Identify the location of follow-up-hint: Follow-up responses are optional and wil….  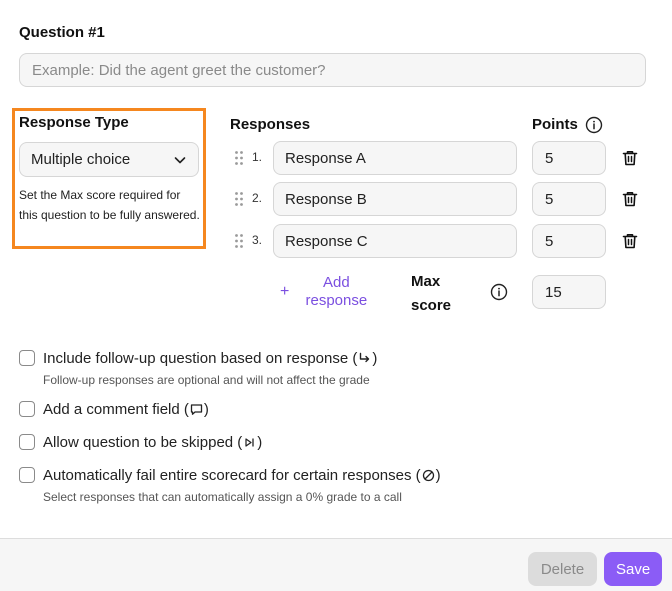
(206, 380).